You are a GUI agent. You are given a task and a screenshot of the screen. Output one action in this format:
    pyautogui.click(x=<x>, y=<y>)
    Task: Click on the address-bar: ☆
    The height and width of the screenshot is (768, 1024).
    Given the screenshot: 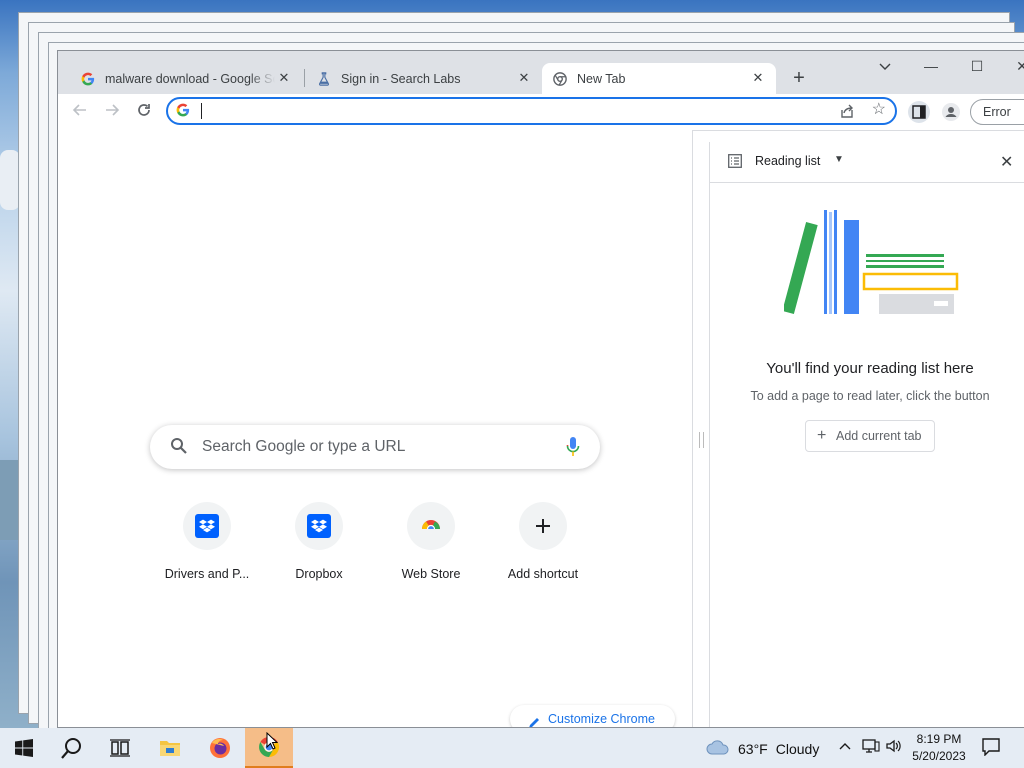 What is the action you would take?
    pyautogui.click(x=531, y=111)
    